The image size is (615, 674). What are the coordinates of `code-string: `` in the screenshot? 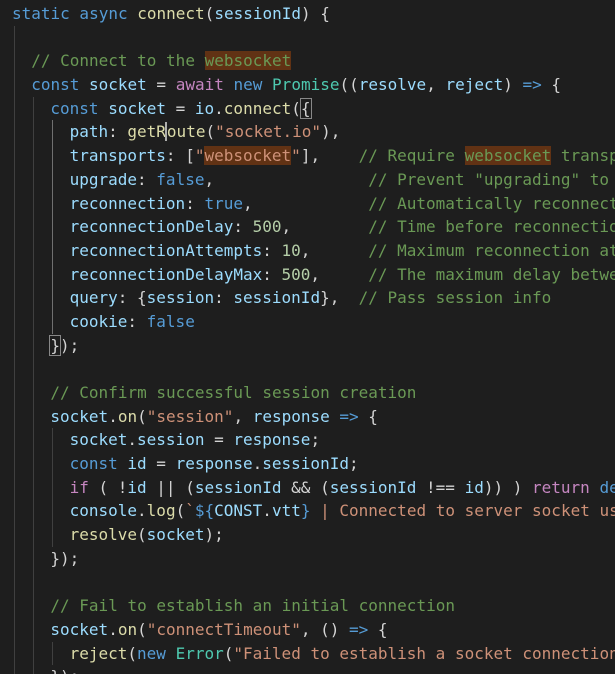 It's located at (190, 511).